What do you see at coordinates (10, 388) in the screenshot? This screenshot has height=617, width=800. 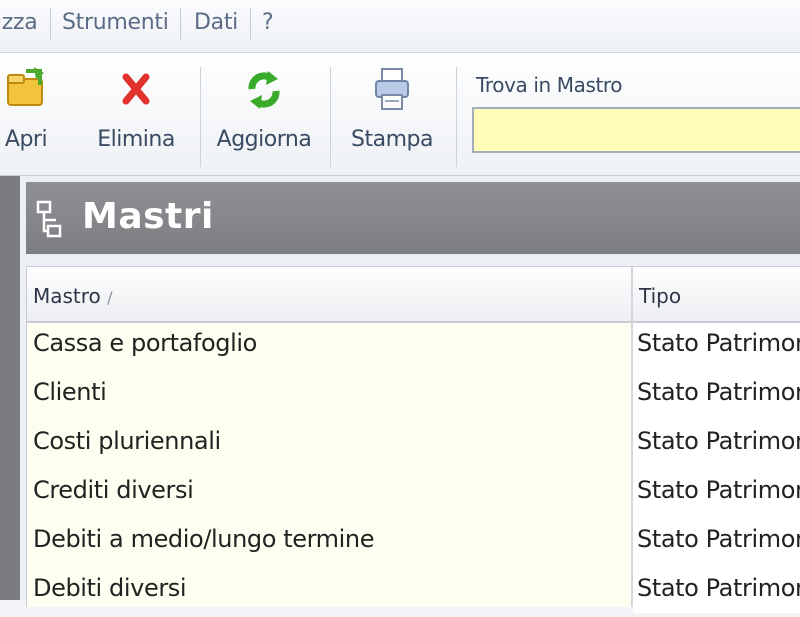 I see `left-panel-strip` at bounding box center [10, 388].